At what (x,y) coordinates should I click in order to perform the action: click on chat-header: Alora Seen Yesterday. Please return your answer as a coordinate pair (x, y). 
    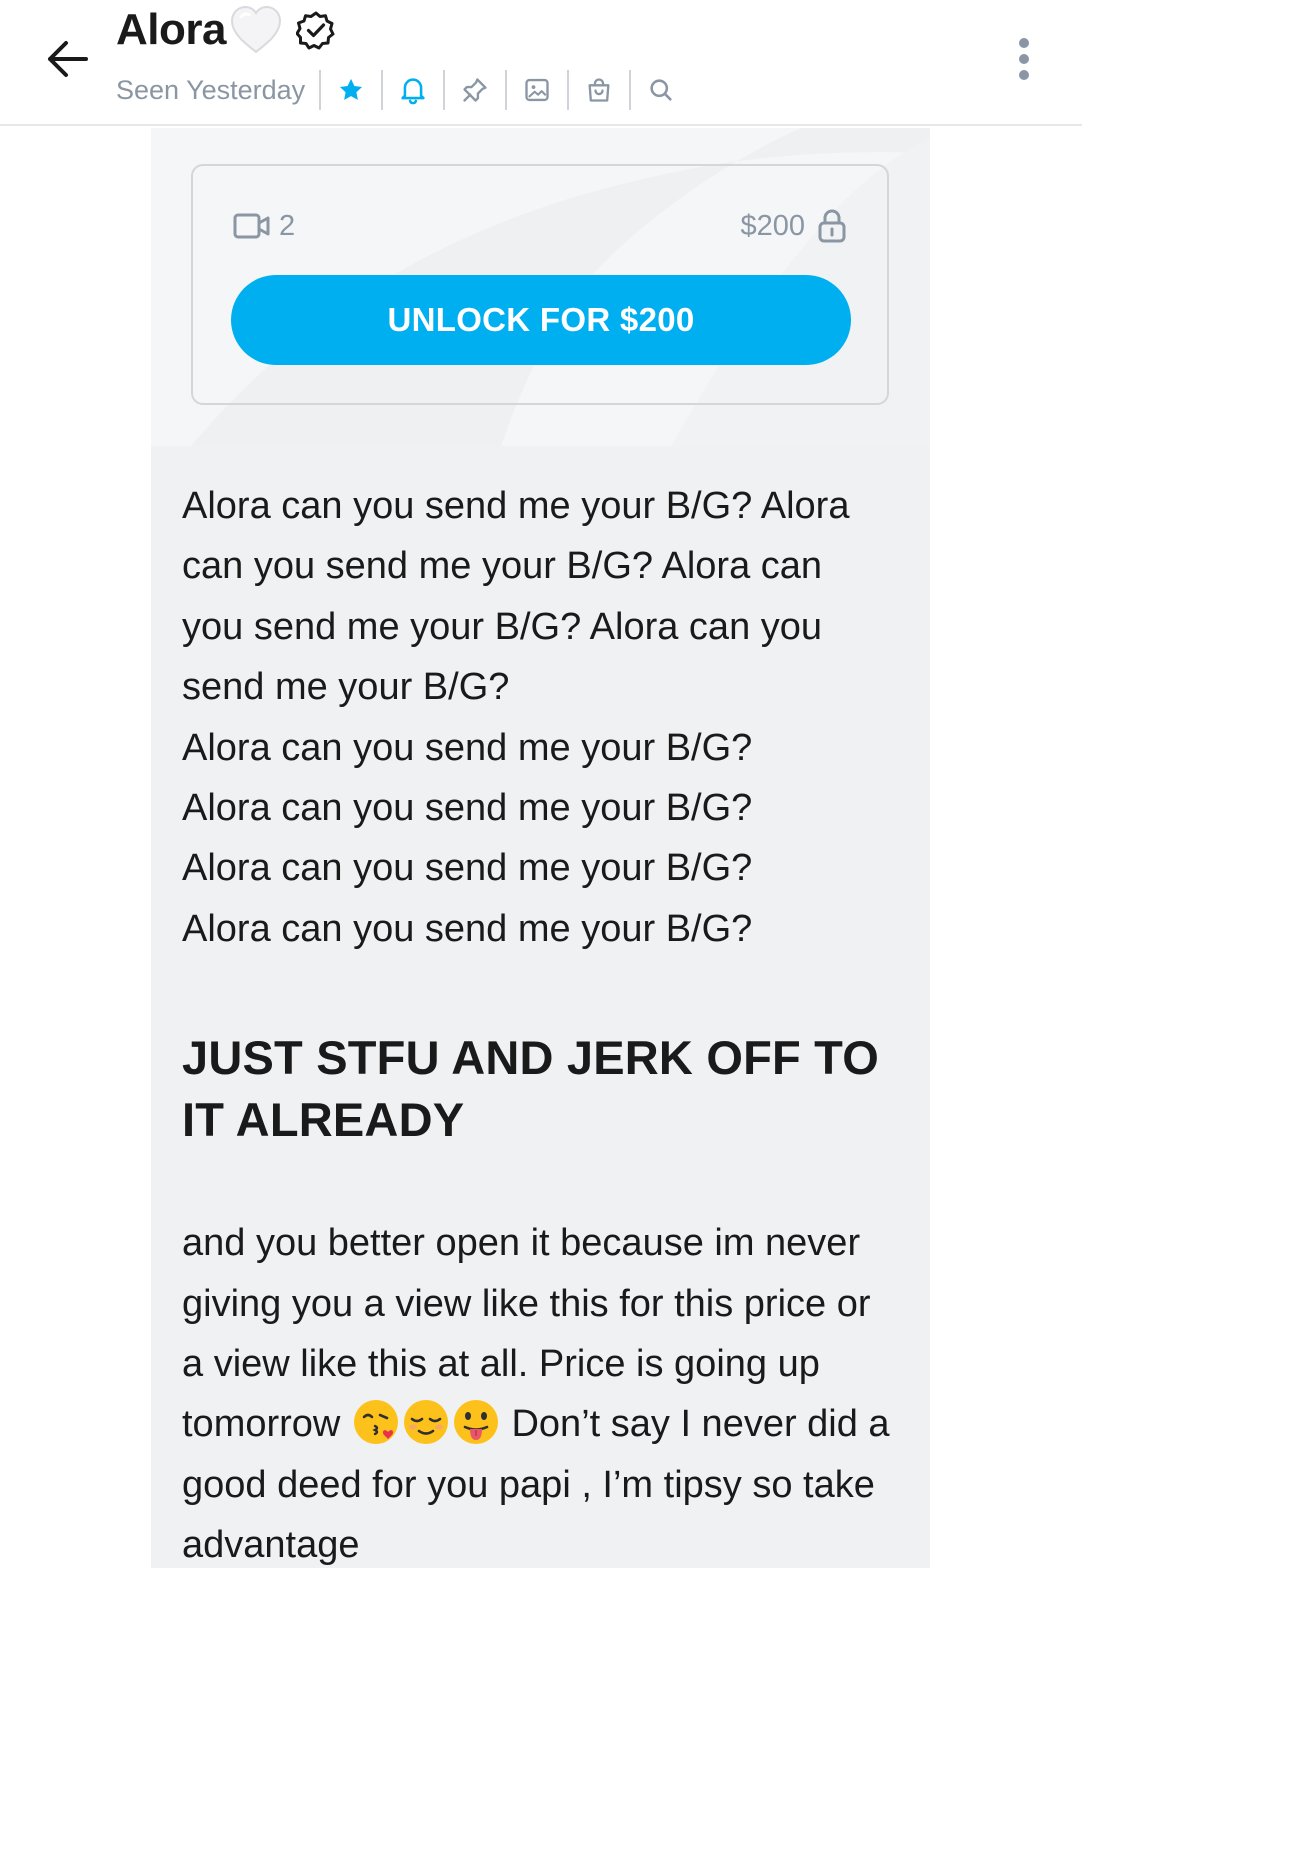
    Looking at the image, I should click on (541, 63).